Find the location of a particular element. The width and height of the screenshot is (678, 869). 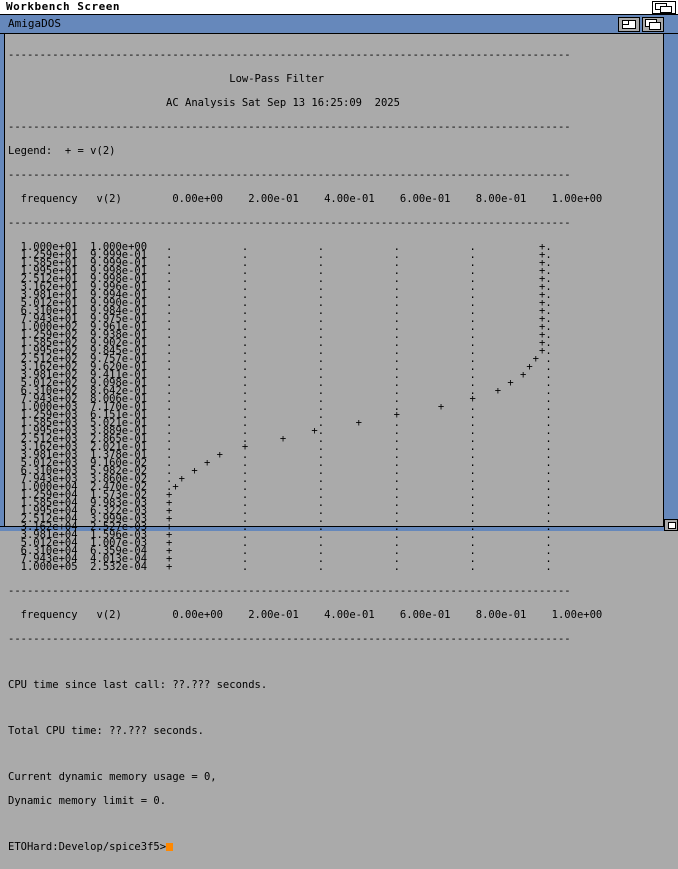

memory-limit-text: Dynamic memory limit = 0. is located at coordinates (87, 801).